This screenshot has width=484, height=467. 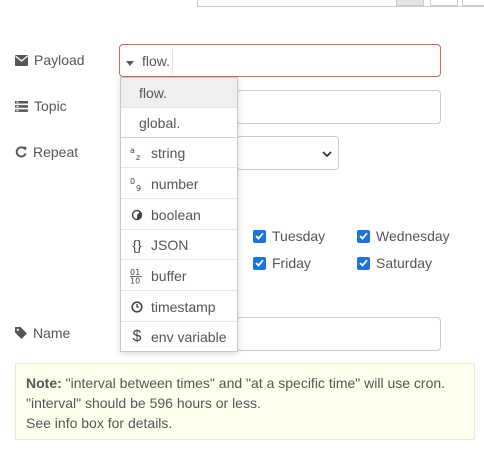 What do you see at coordinates (21, 106) in the screenshot?
I see `list-icon` at bounding box center [21, 106].